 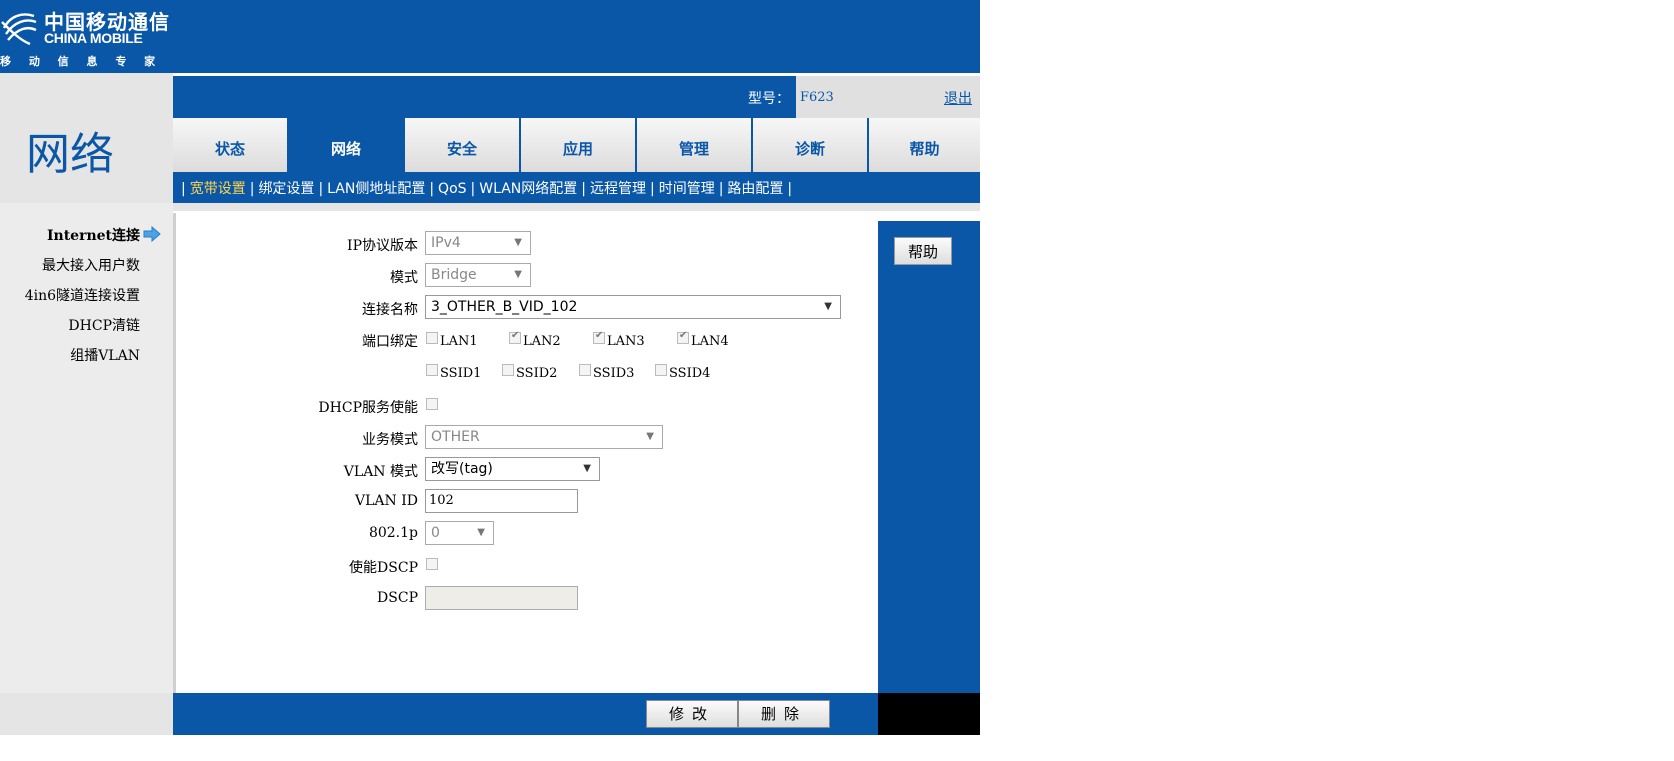 What do you see at coordinates (461, 373) in the screenshot?
I see `ssid1-label: SSID1` at bounding box center [461, 373].